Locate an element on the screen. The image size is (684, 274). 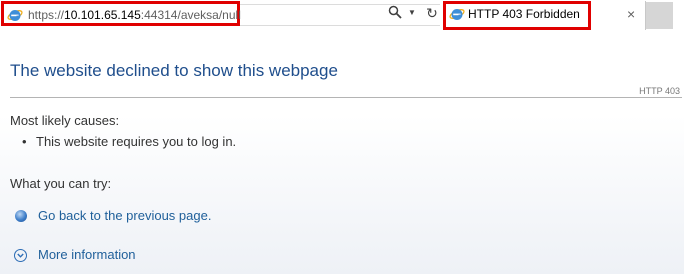
url-text: https://10.101.65.145:44314/aveksa/null is located at coordinates (134, 15).